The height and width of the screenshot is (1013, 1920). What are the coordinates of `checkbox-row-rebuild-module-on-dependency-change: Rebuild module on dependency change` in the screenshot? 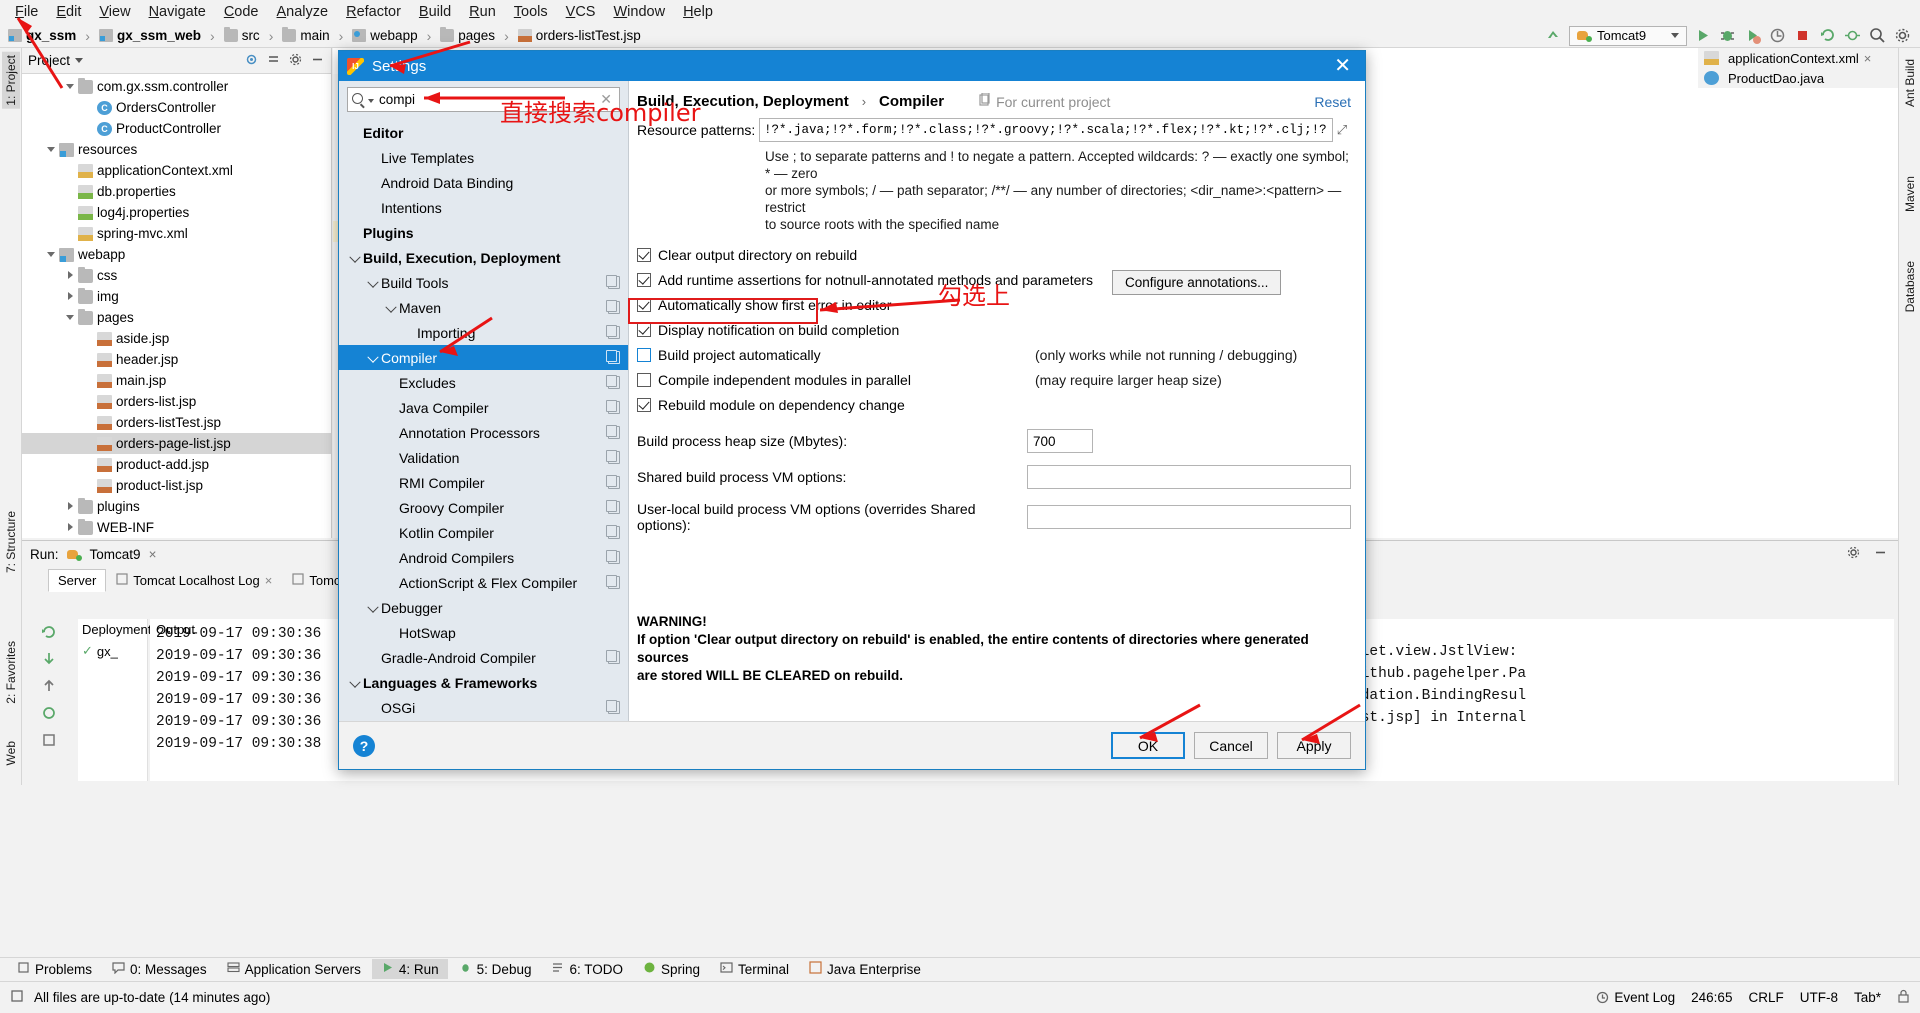 It's located at (994, 405).